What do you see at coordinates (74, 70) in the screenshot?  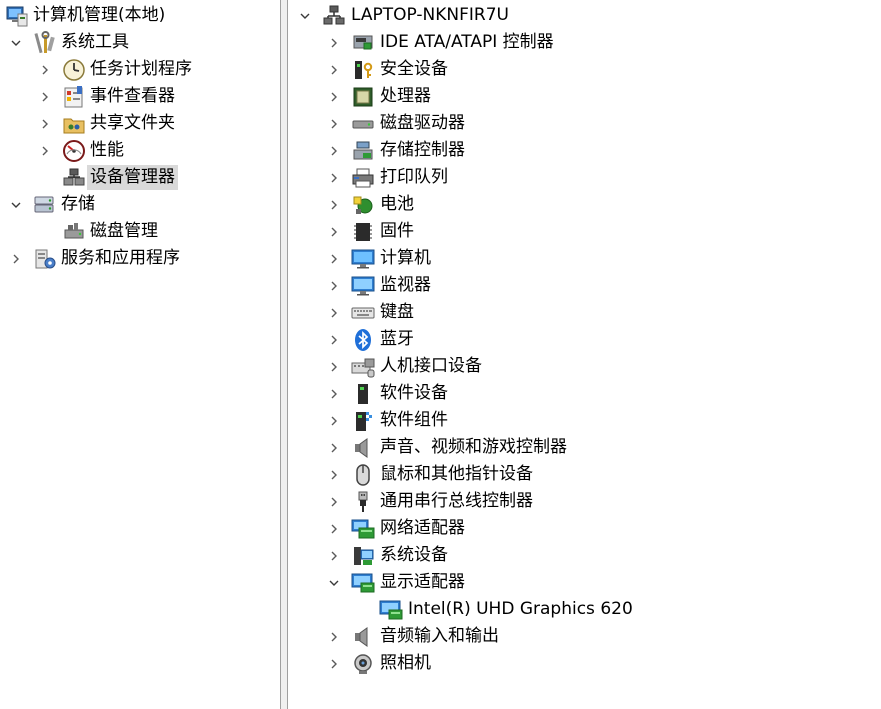 I see `task-scheduler-icon` at bounding box center [74, 70].